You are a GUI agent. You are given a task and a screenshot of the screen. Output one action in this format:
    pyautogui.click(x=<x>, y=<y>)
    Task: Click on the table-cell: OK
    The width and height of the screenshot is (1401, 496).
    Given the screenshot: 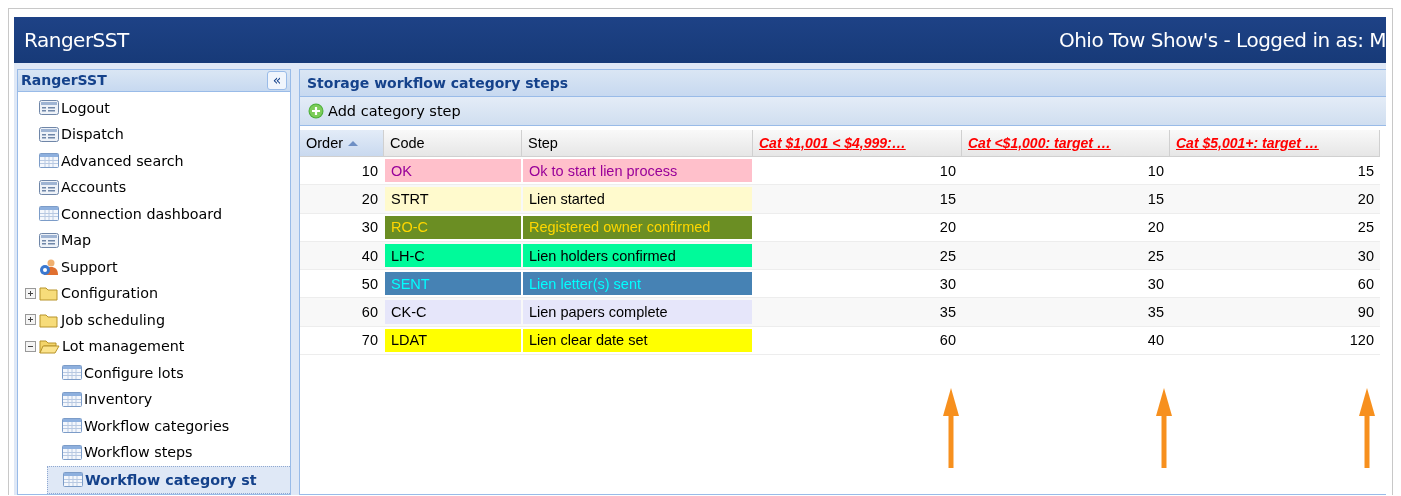 What is the action you would take?
    pyautogui.click(x=401, y=170)
    